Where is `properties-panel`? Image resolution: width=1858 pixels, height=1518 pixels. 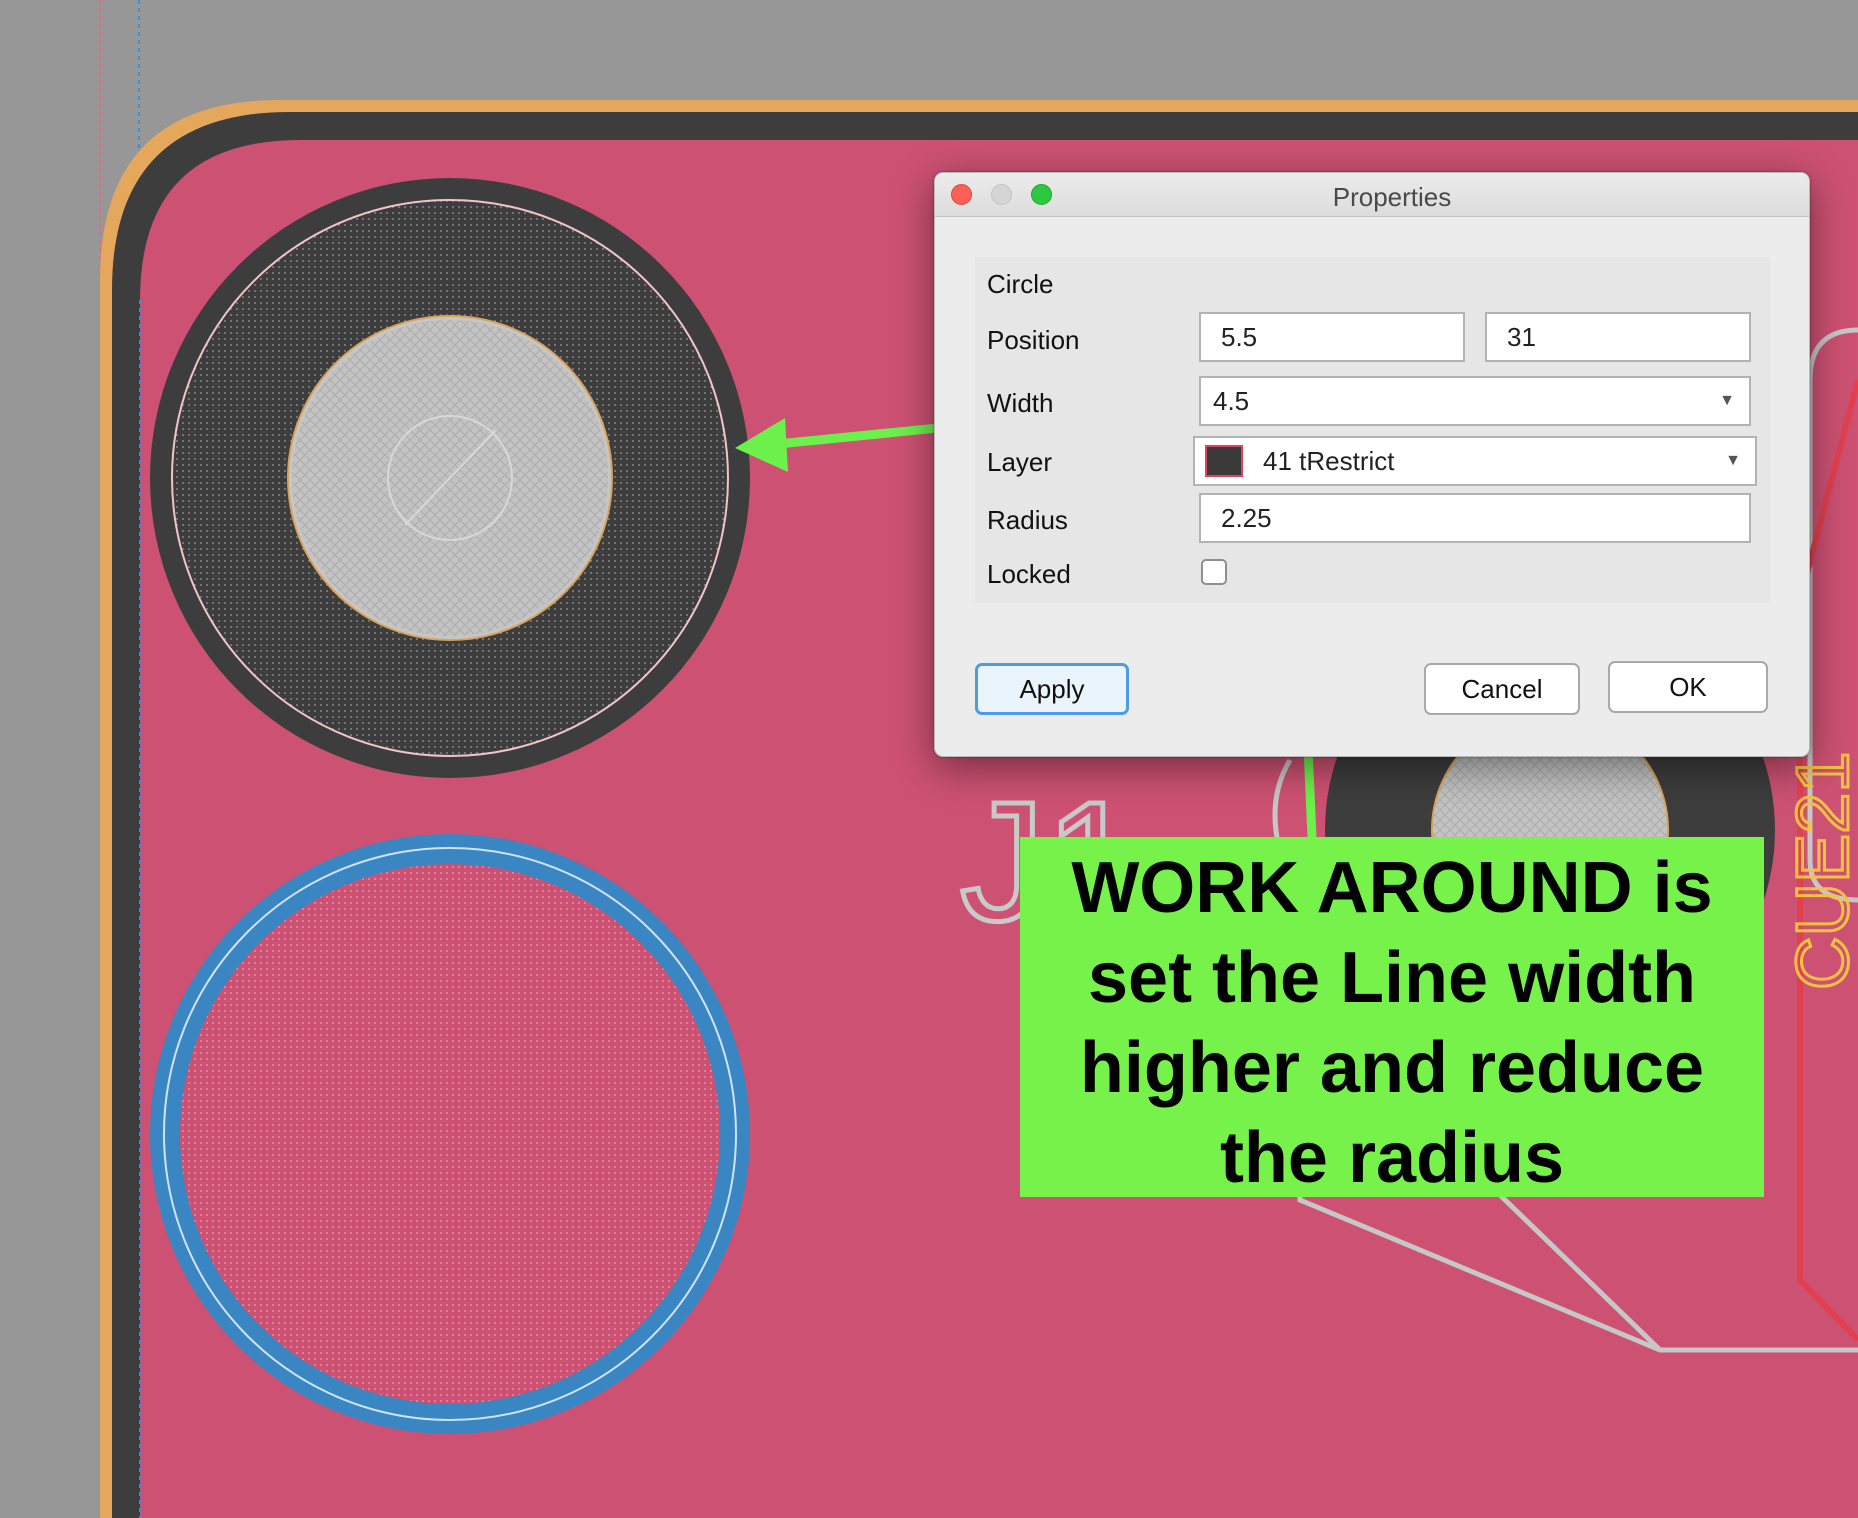
properties-panel is located at coordinates (1372, 430).